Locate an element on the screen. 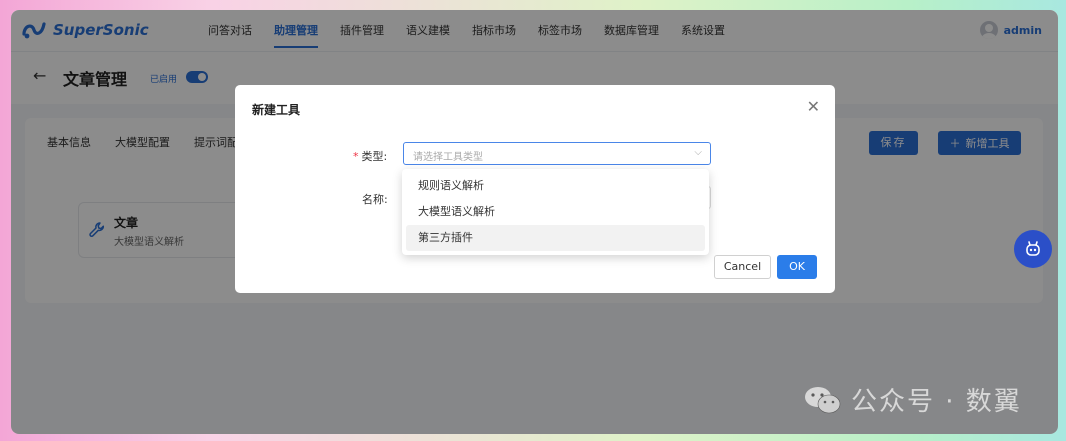 The height and width of the screenshot is (441, 1066). option-rule-parser: 规则语义解析 is located at coordinates (555, 186).